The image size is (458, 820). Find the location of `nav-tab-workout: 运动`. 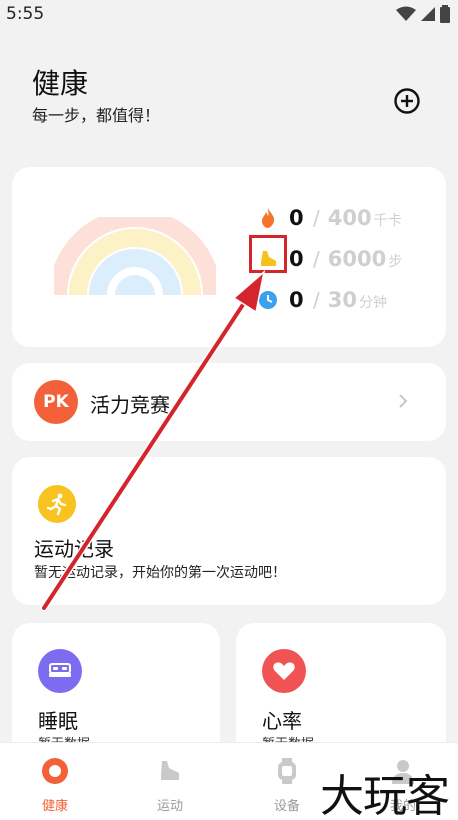

nav-tab-workout: 运动 is located at coordinates (170, 781).